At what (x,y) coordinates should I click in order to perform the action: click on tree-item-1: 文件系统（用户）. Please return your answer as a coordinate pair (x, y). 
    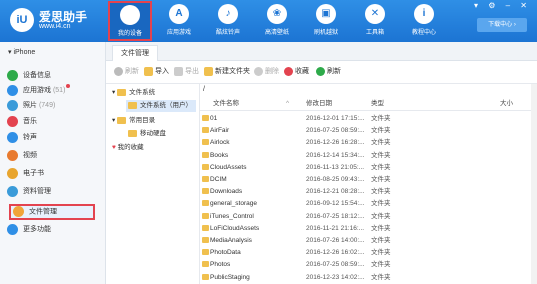
    Looking at the image, I should click on (161, 106).